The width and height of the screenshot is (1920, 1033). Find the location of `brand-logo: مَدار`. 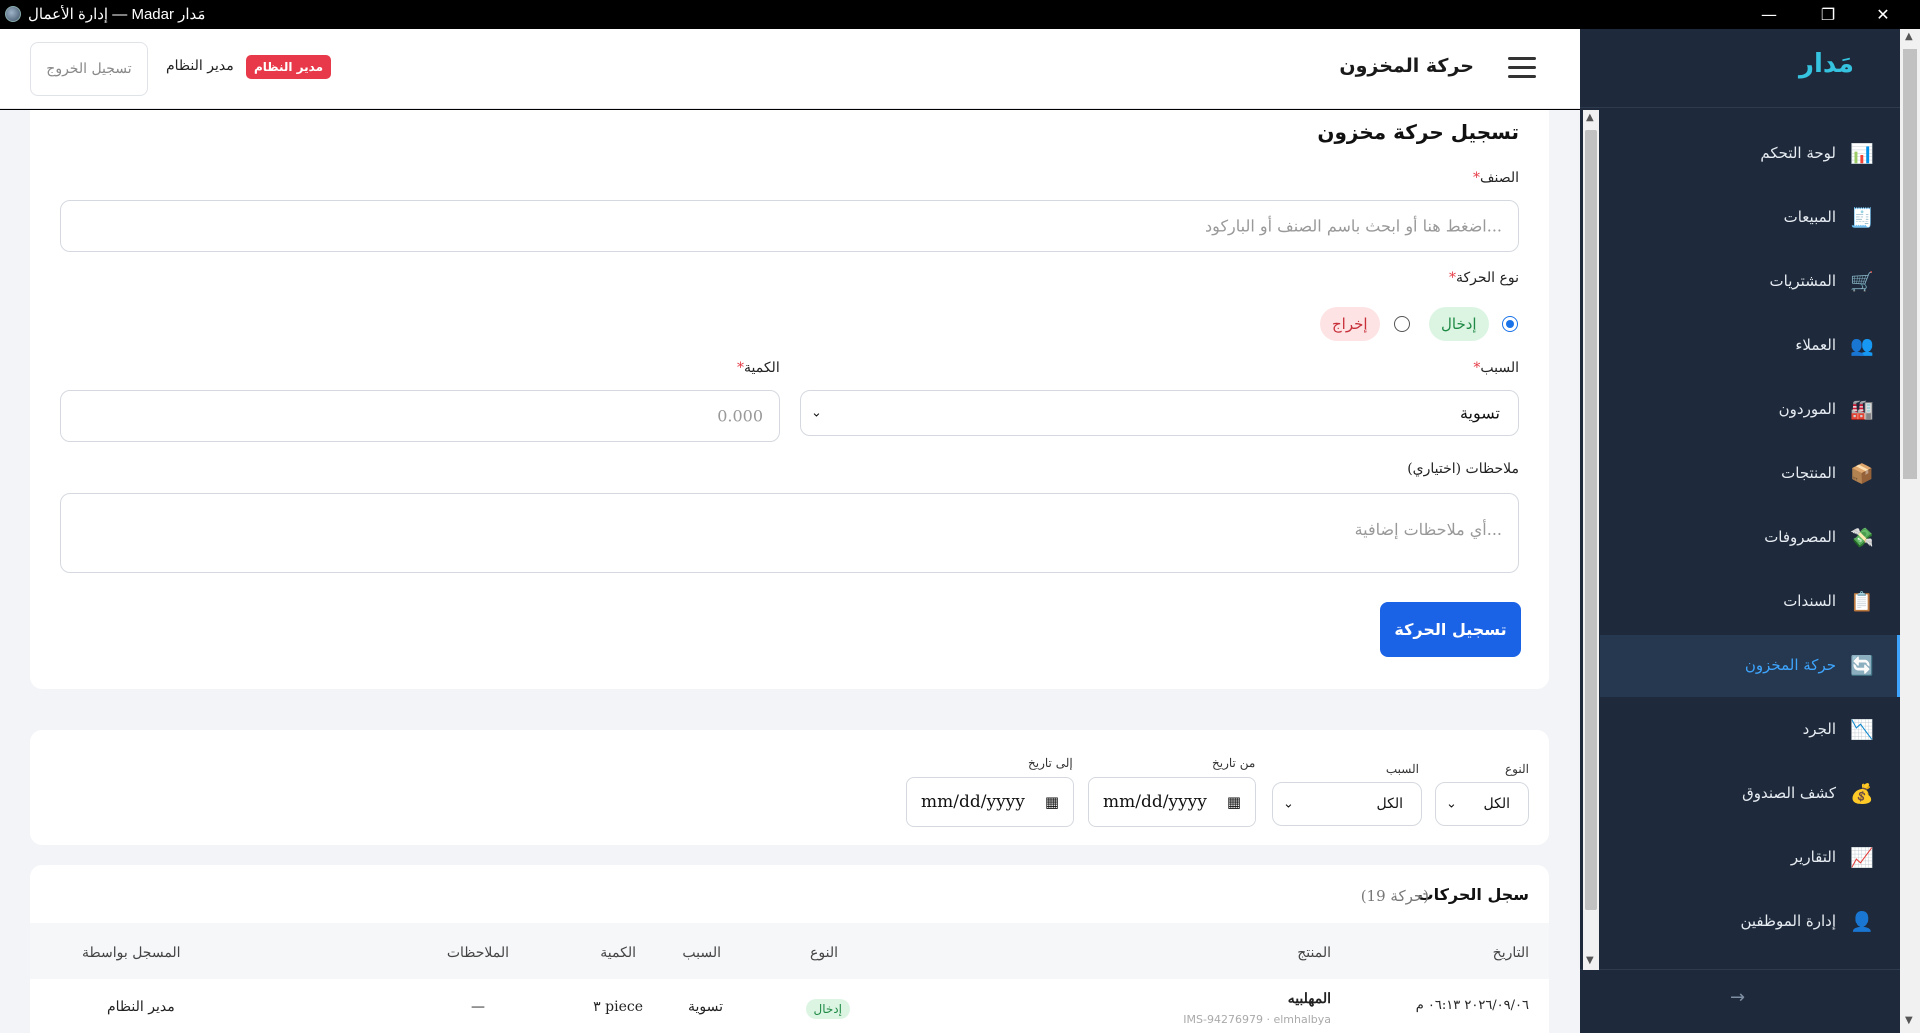

brand-logo: مَدار is located at coordinates (1826, 64).